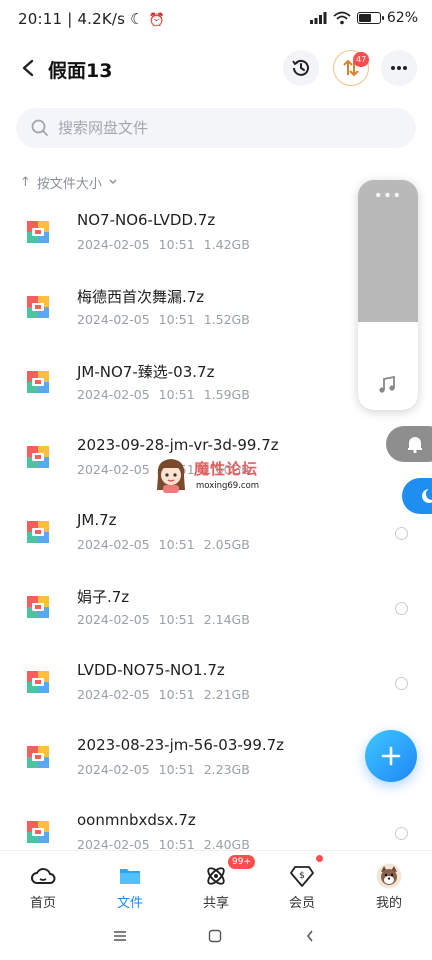  Describe the element at coordinates (228, 128) in the screenshot. I see `search-input` at that location.